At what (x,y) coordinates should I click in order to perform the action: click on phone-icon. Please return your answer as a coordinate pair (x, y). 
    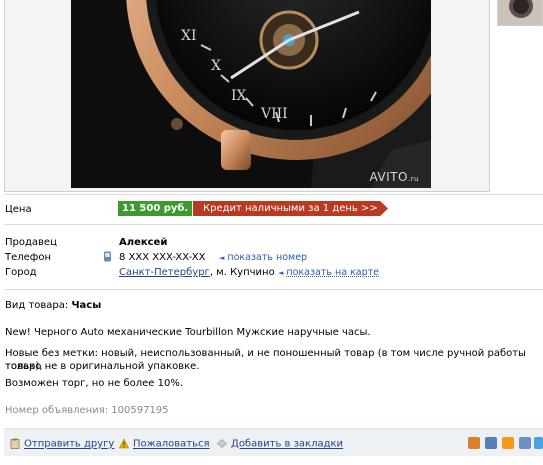
    Looking at the image, I should click on (107, 256).